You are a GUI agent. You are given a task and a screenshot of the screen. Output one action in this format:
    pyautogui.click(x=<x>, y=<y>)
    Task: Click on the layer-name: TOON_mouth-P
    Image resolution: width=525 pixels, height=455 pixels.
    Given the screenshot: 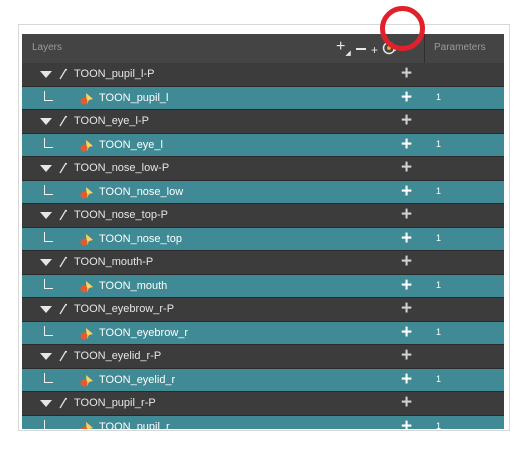 What is the action you would take?
    pyautogui.click(x=113, y=262)
    